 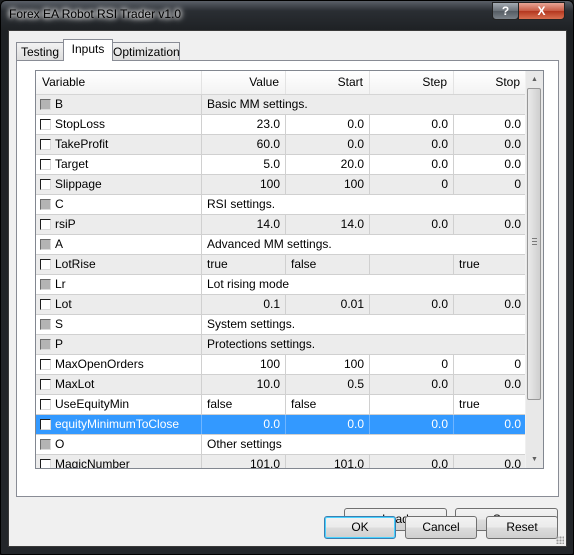 What do you see at coordinates (119, 204) in the screenshot?
I see `variable-cell: C` at bounding box center [119, 204].